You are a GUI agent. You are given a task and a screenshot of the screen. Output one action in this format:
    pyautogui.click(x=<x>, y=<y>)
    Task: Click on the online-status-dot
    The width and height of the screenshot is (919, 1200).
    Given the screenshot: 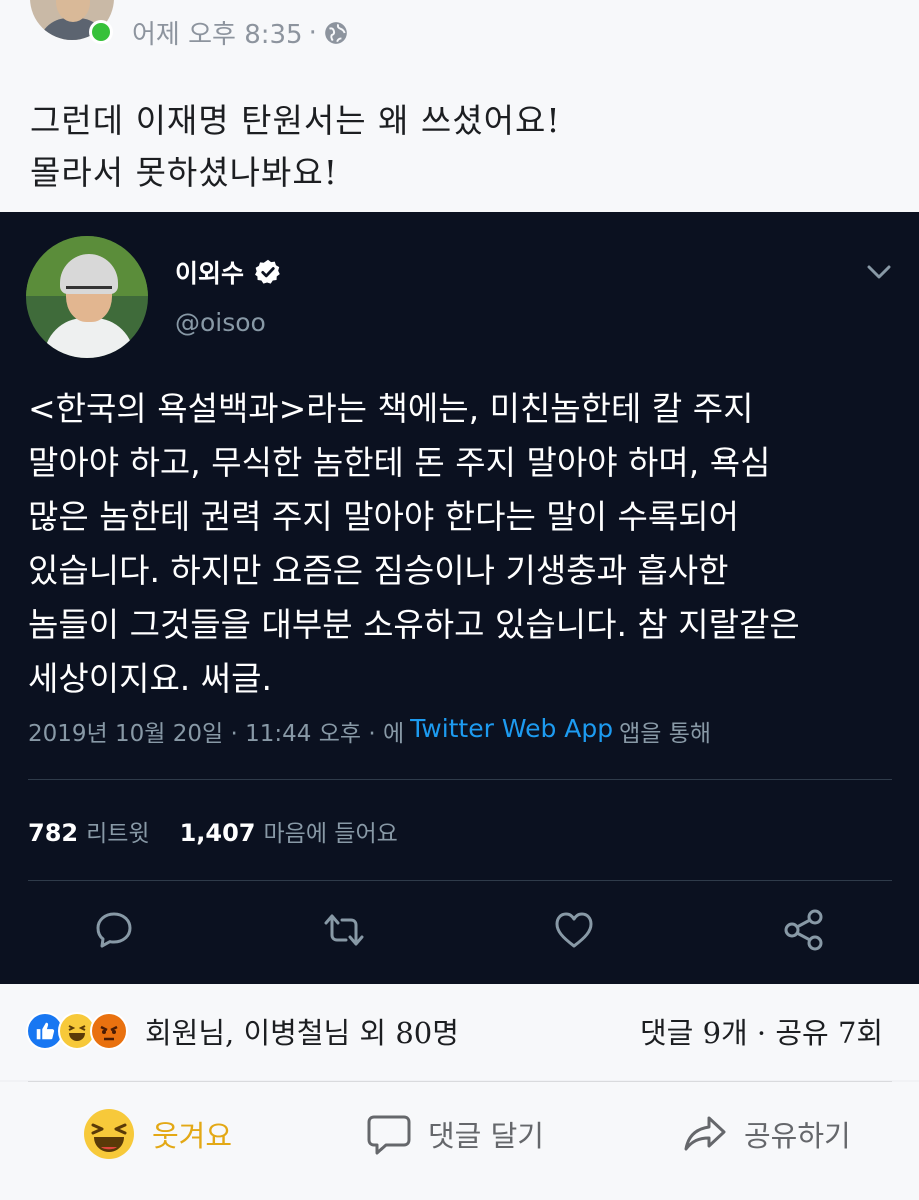 What is the action you would take?
    pyautogui.click(x=101, y=32)
    